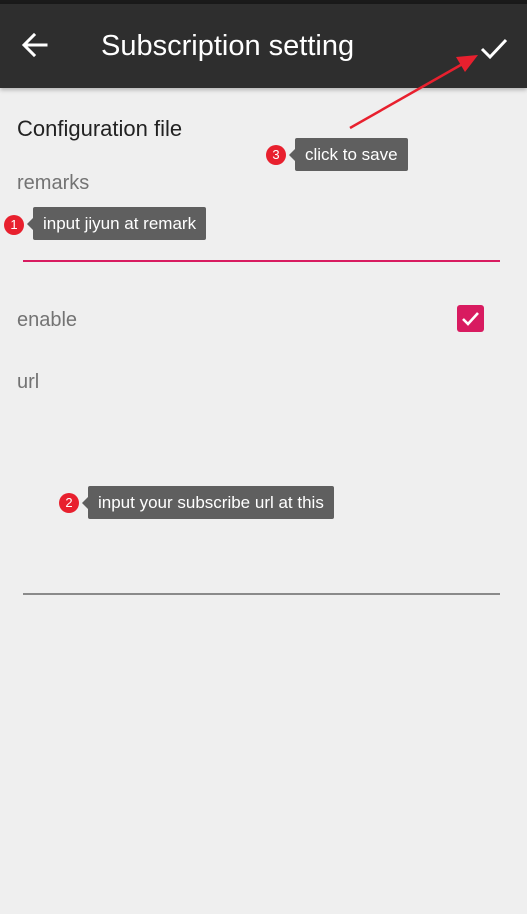 The width and height of the screenshot is (527, 914). I want to click on annotation-badge-2: 2, so click(69, 503).